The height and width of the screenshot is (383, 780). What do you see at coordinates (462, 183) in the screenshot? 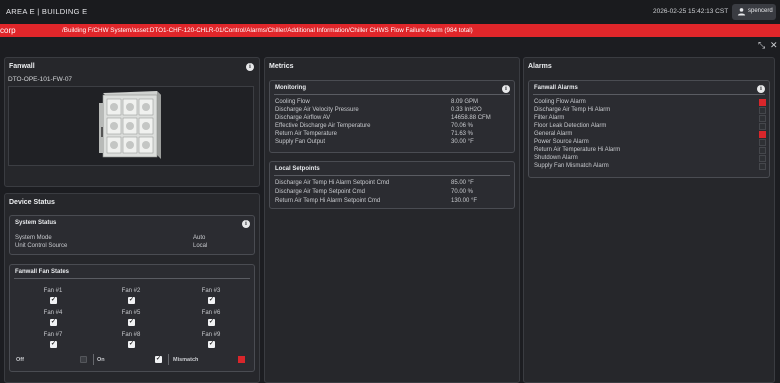
I see `setpoint-value: 85.00 °F` at bounding box center [462, 183].